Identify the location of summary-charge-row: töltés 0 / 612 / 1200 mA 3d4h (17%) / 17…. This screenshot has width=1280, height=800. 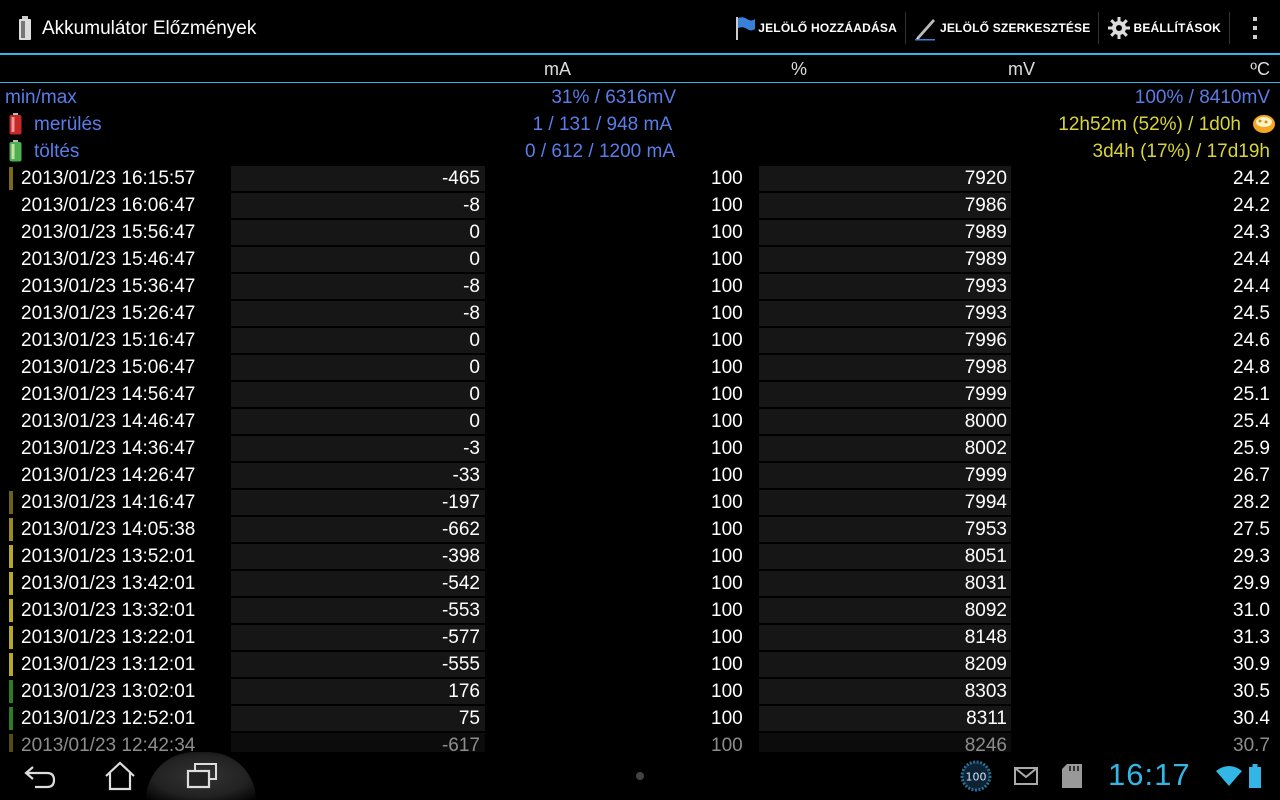
(640, 151).